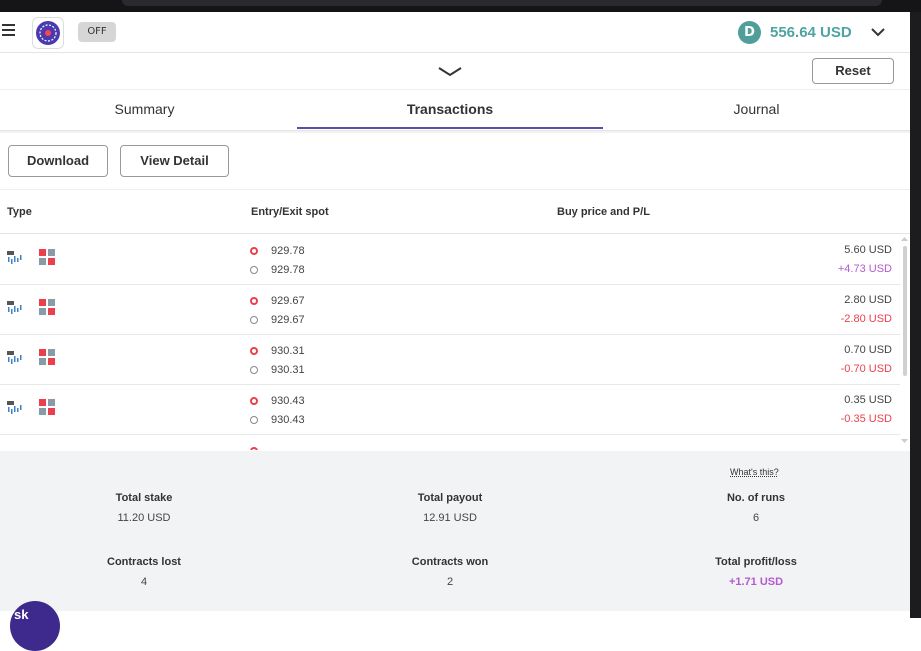  I want to click on buy-price-and-pl: 0.35 USD -0.35 USD, so click(866, 410).